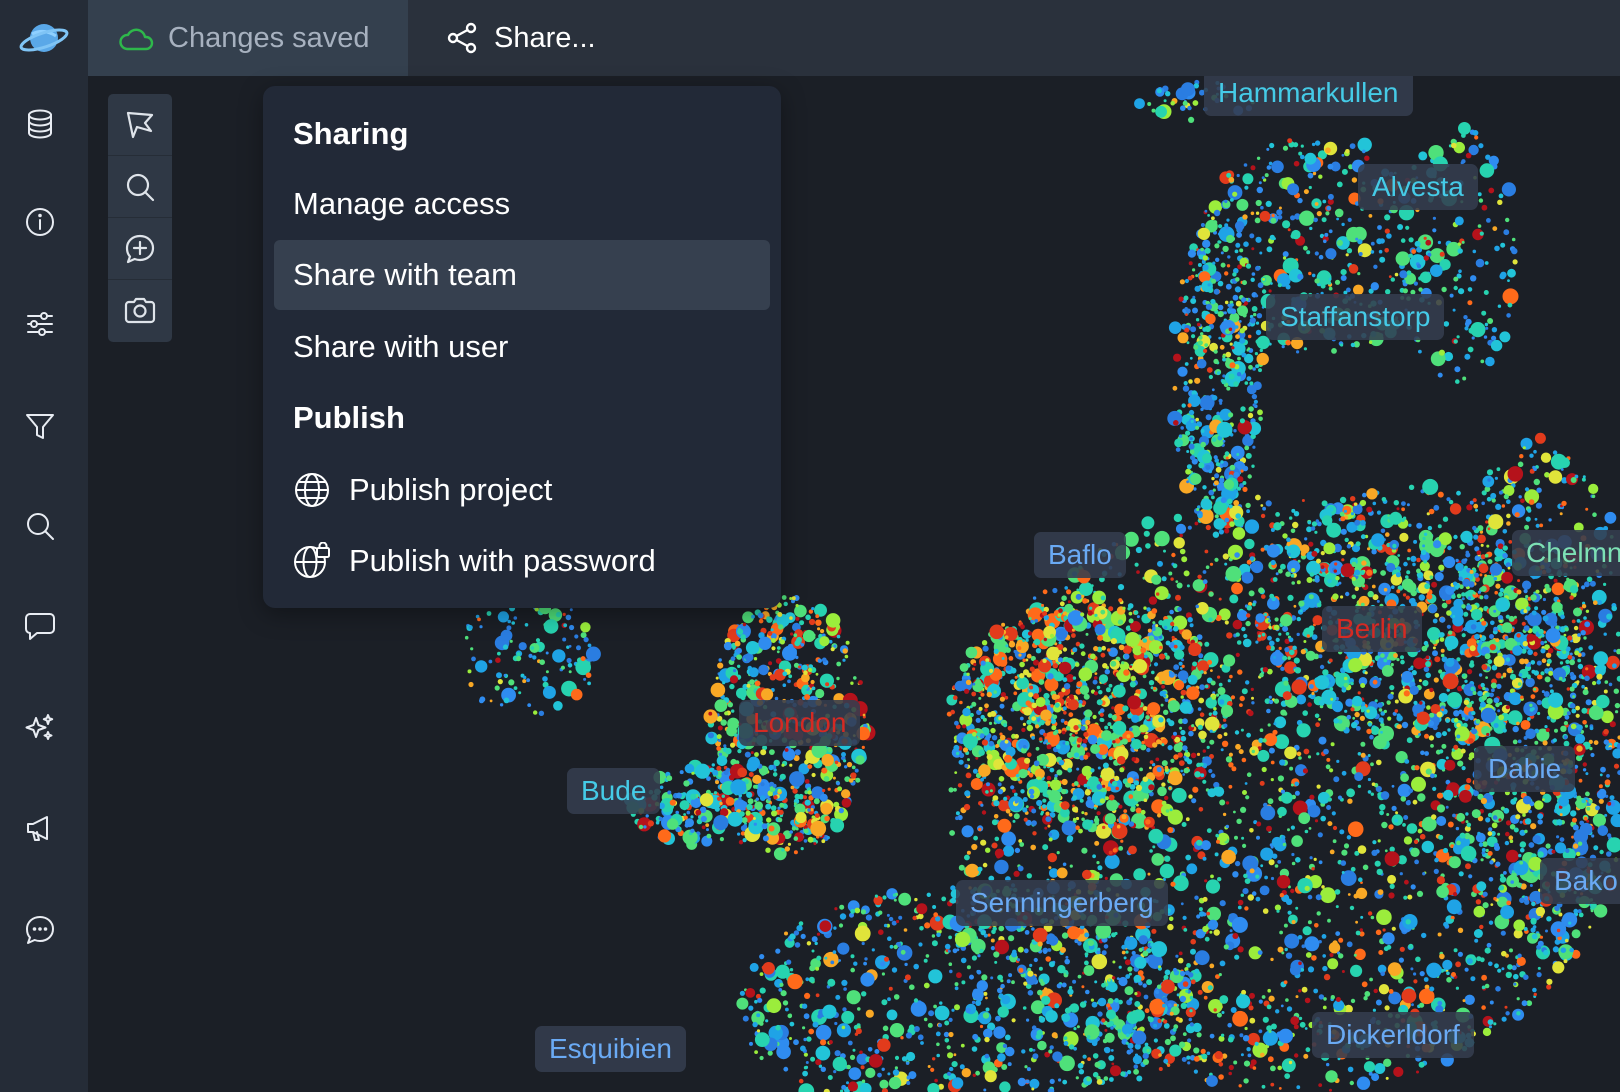 The height and width of the screenshot is (1092, 1620). I want to click on filter-button, so click(40, 426).